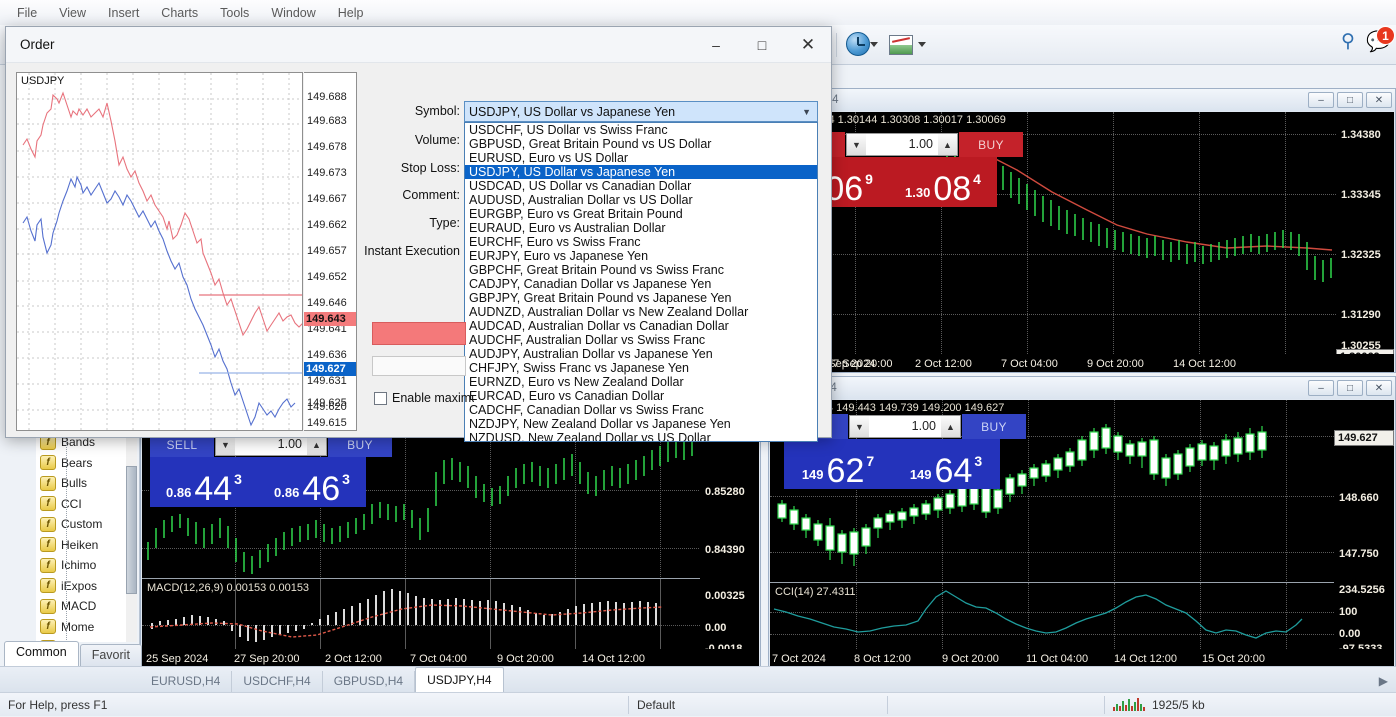 Image resolution: width=1396 pixels, height=717 pixels. I want to click on symbol-option: CADCHF, Canadian Dollar vs Swiss Franc, so click(641, 410).